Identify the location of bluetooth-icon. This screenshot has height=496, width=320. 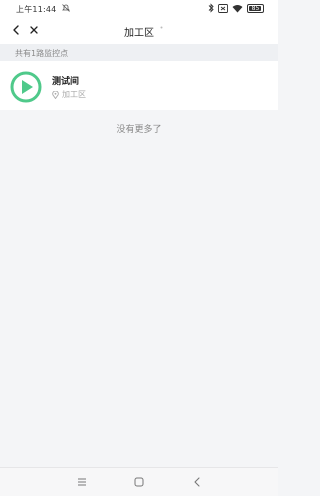
(211, 8).